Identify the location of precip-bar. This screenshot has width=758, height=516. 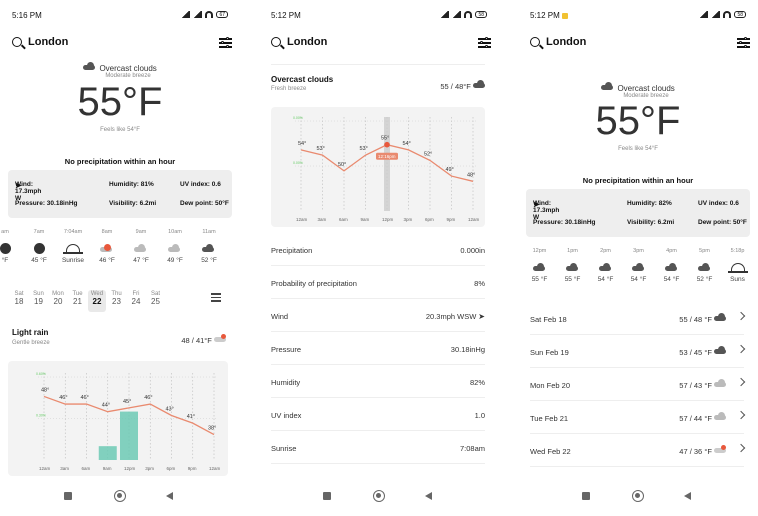
(129, 435).